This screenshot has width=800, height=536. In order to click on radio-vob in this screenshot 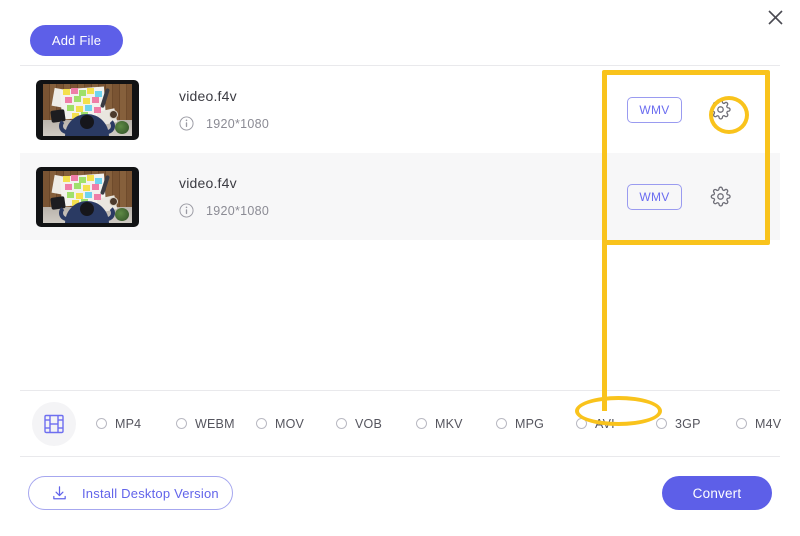, I will do `click(341, 423)`.